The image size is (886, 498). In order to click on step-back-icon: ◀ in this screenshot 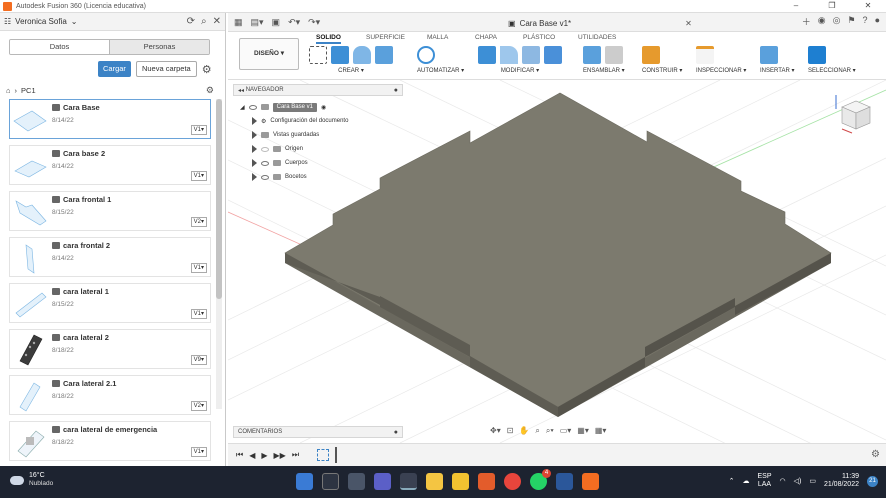, I will do `click(252, 455)`.